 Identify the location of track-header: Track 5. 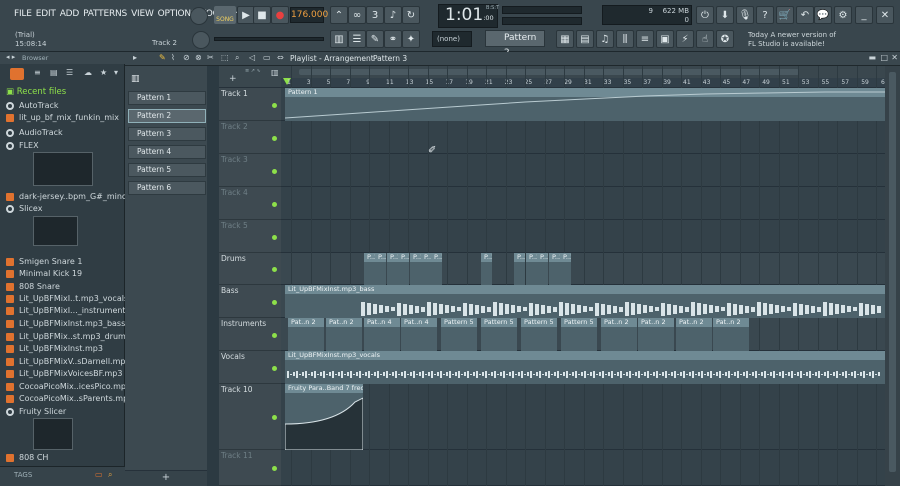
(250, 236).